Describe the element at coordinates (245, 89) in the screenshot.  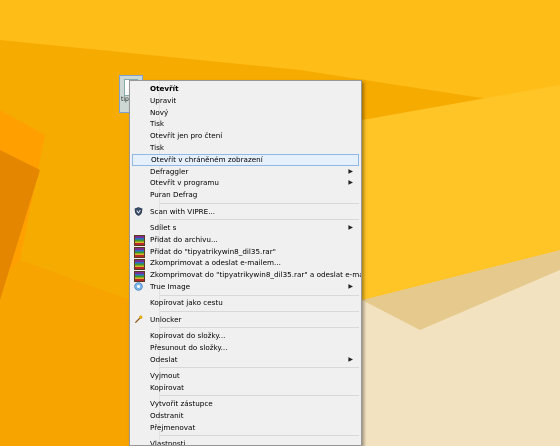
I see `menu-item-otevrit: Otevřít` at that location.